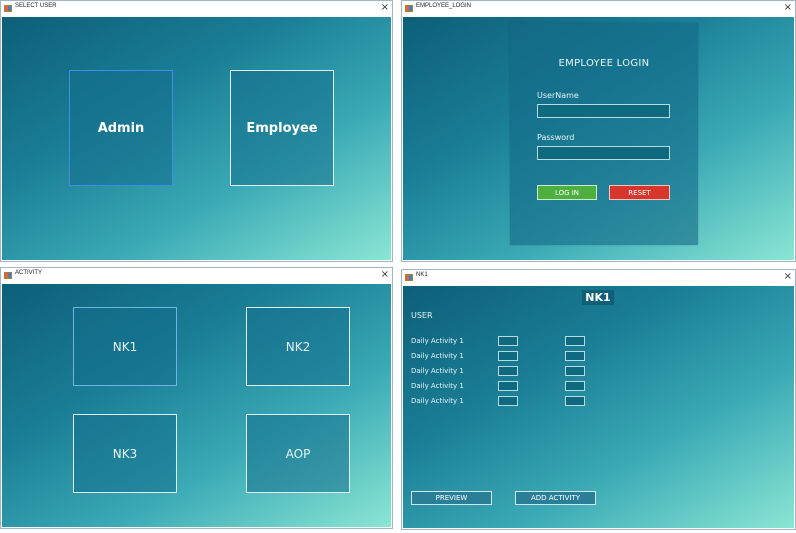  I want to click on nk2-tile: NK2, so click(298, 346).